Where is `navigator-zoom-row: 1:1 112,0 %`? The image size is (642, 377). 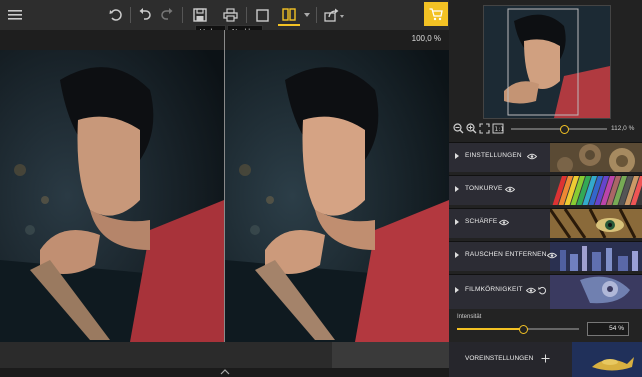 navigator-zoom-row: 1:1 112,0 % is located at coordinates (545, 129).